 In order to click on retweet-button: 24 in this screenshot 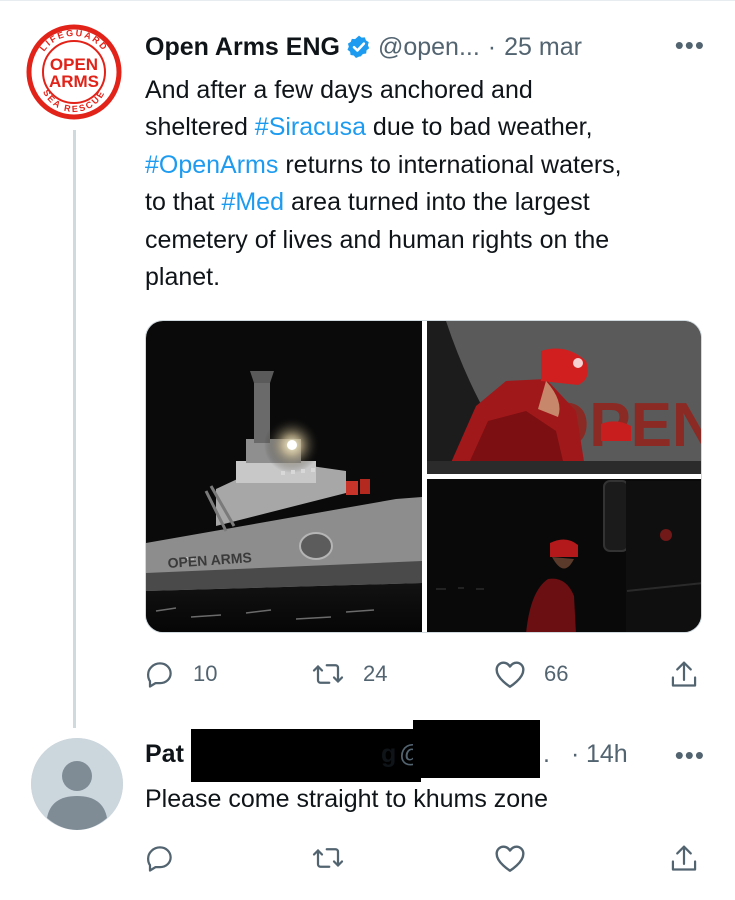, I will do `click(349, 674)`.